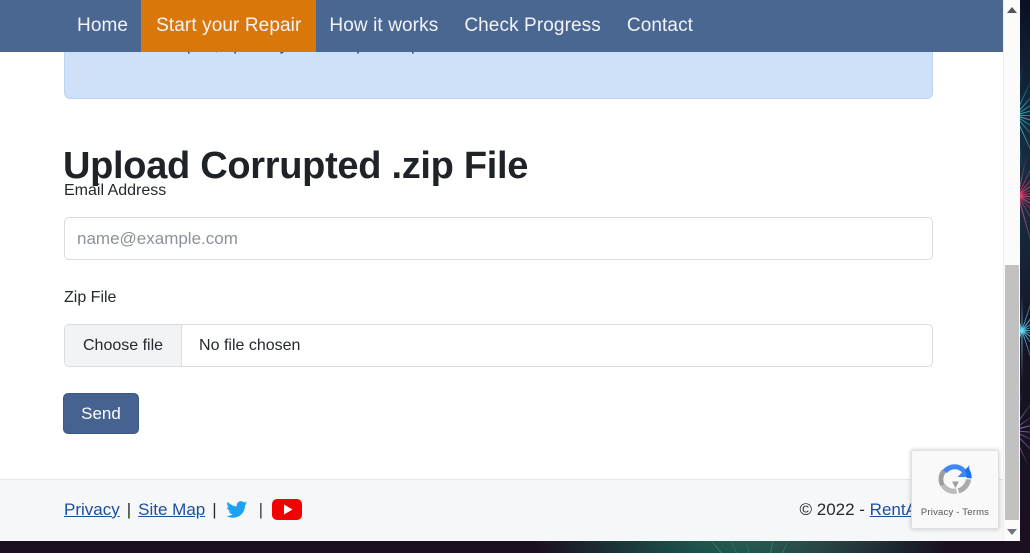 The width and height of the screenshot is (1030, 553). What do you see at coordinates (1012, 392) in the screenshot?
I see `scrollbar-thumb` at bounding box center [1012, 392].